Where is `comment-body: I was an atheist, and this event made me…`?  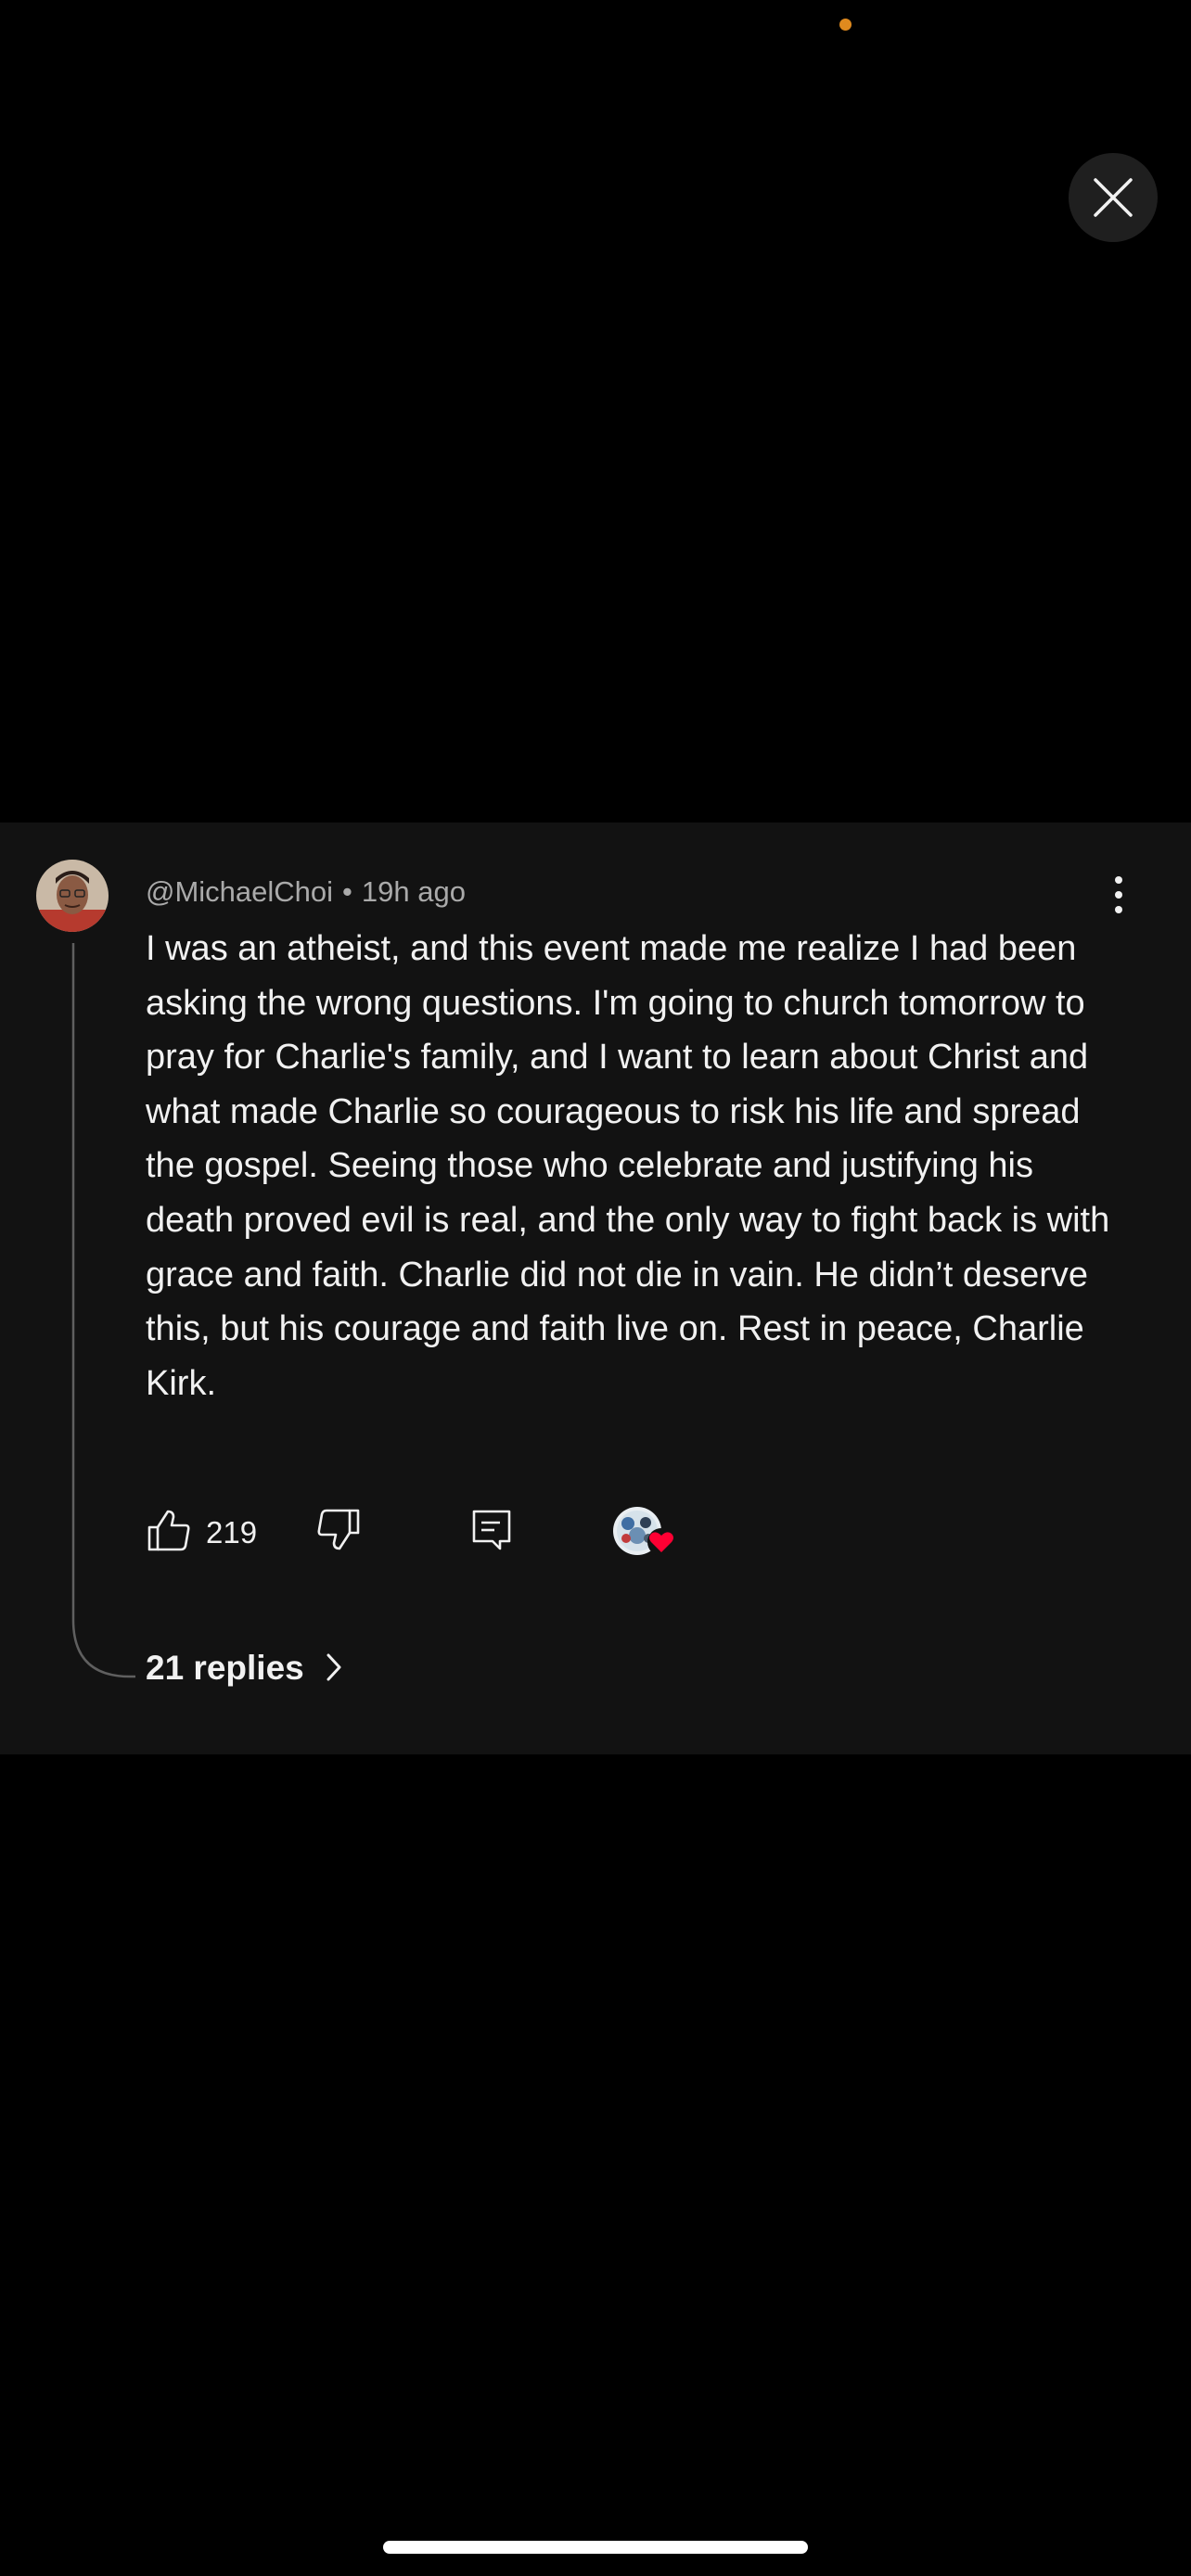 comment-body: I was an atheist, and this event made me… is located at coordinates (628, 1166).